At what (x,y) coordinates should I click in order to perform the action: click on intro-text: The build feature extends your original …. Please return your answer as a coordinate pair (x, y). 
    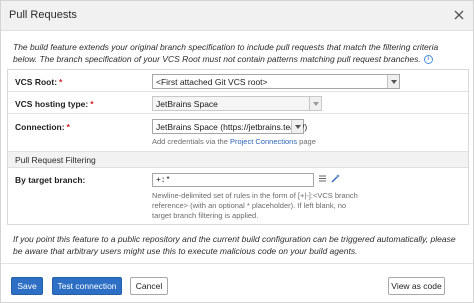
    Looking at the image, I should click on (236, 53).